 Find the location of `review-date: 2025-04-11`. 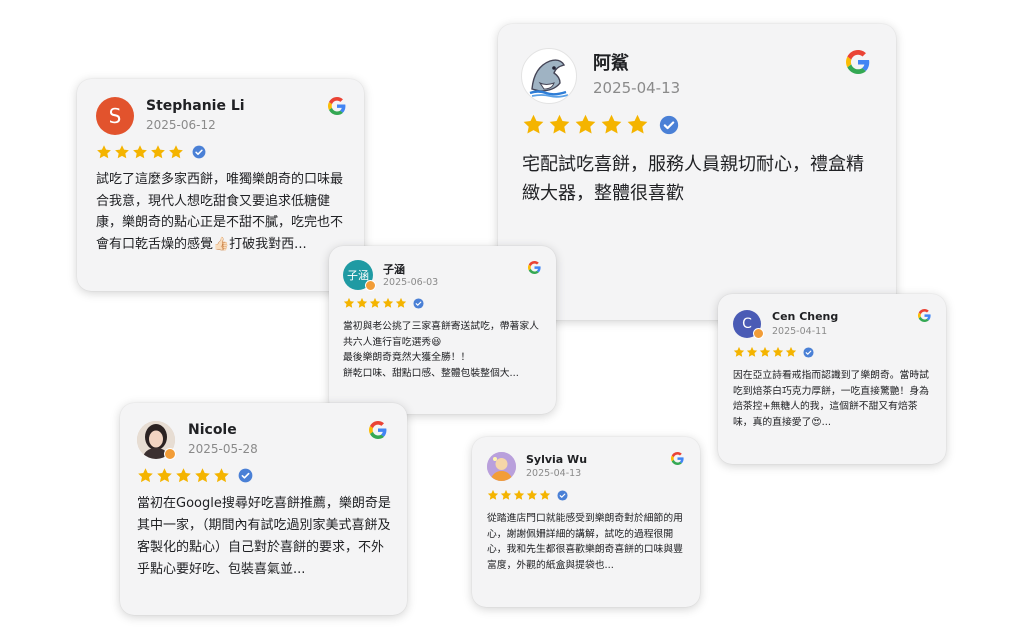

review-date: 2025-04-11 is located at coordinates (800, 331).